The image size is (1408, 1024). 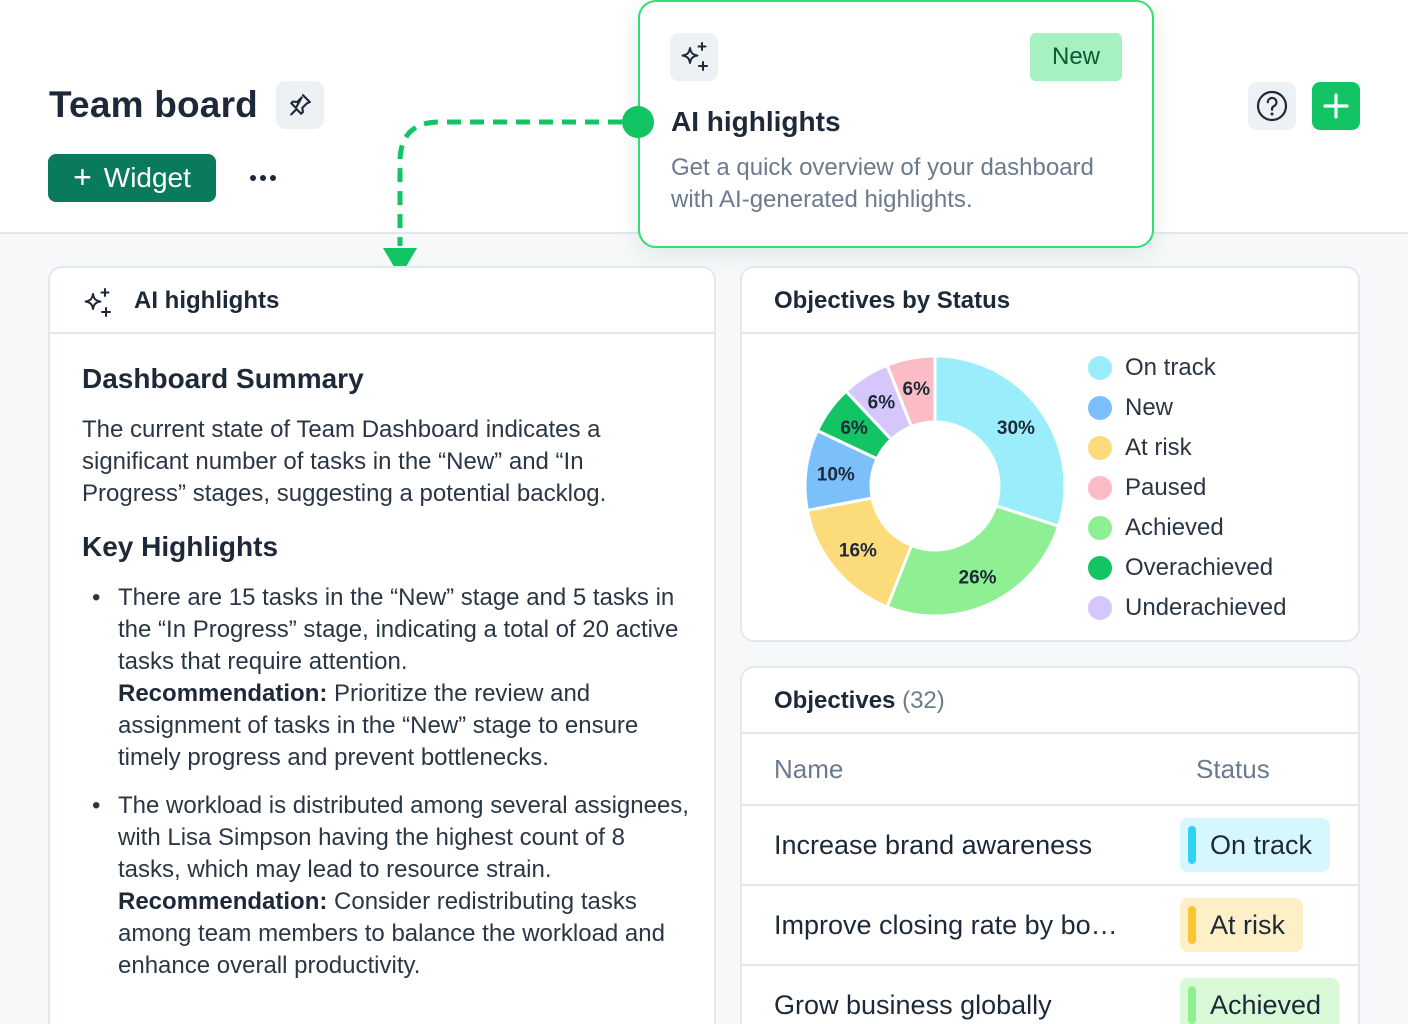 What do you see at coordinates (858, 551) in the screenshot?
I see `slice-data-label: 16%` at bounding box center [858, 551].